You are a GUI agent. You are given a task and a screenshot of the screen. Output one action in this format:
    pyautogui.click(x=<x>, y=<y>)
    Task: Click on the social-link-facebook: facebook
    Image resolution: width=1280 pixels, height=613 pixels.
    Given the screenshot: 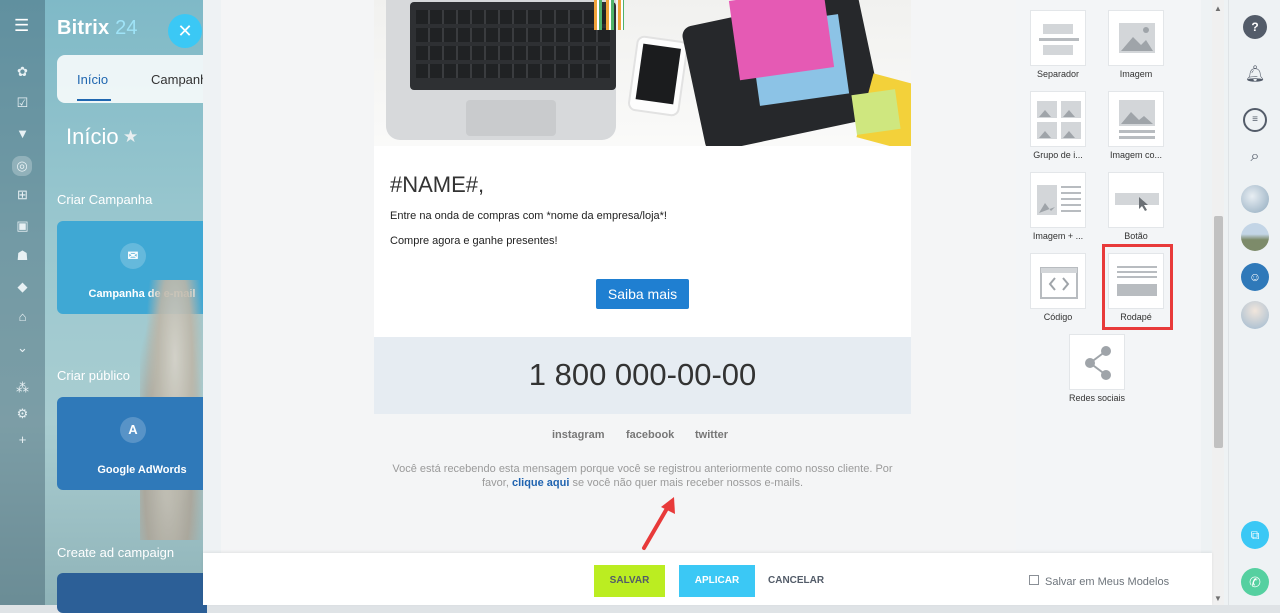 What is the action you would take?
    pyautogui.click(x=650, y=435)
    